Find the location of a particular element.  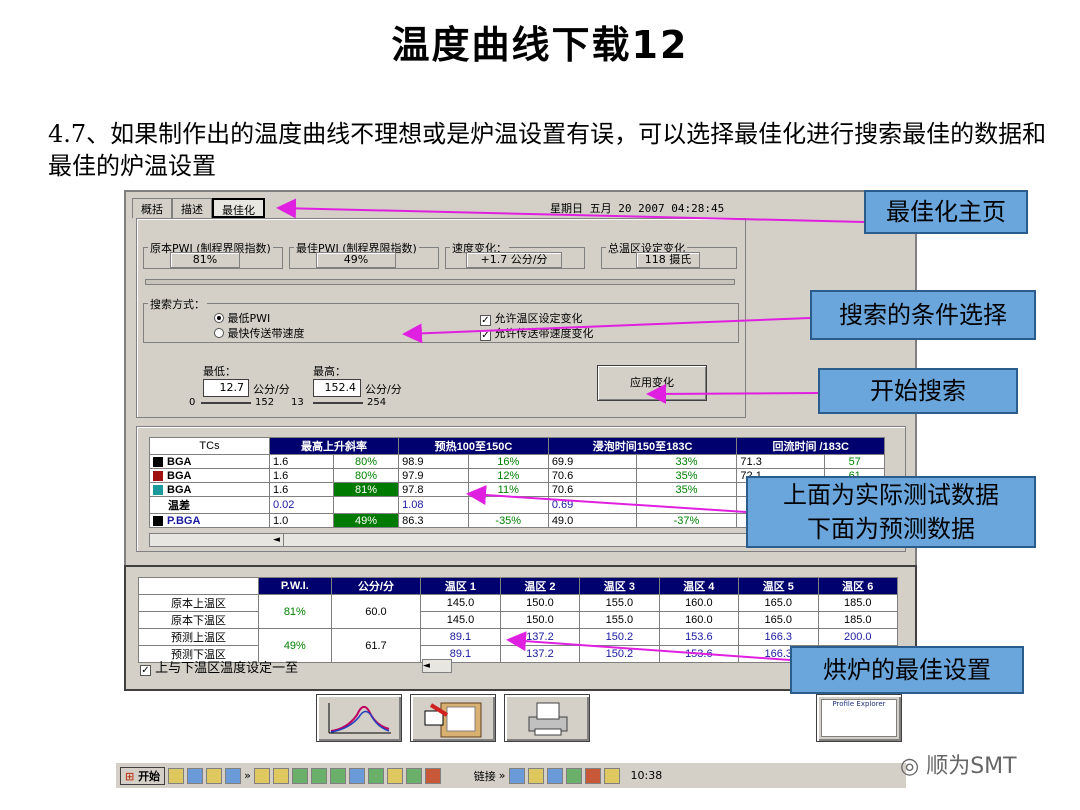

arrow-to-search is located at coordinates (606, 330).